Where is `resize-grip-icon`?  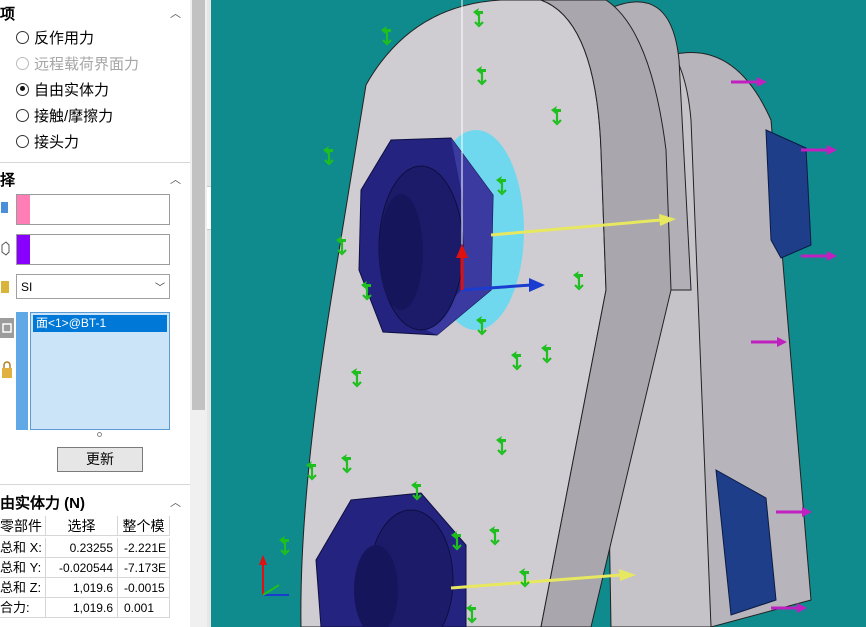 resize-grip-icon is located at coordinates (99, 434).